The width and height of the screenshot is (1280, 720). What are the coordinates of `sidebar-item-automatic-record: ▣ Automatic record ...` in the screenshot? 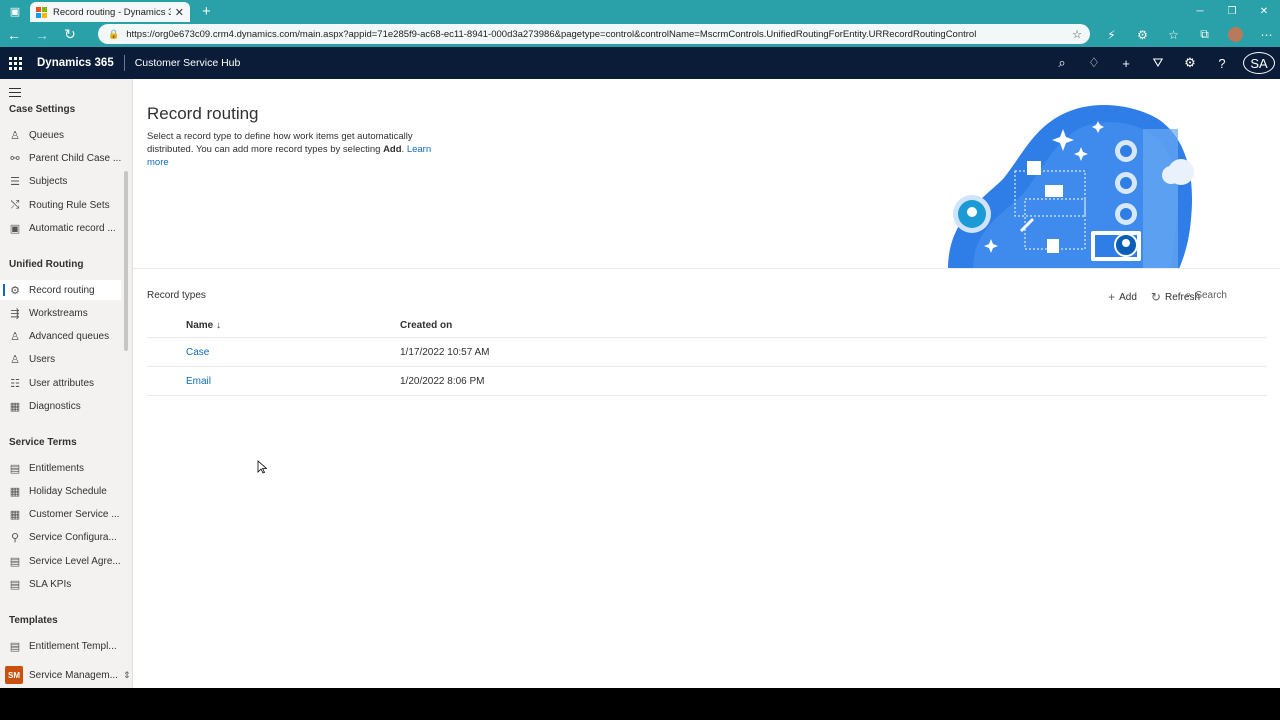 It's located at (60, 228).